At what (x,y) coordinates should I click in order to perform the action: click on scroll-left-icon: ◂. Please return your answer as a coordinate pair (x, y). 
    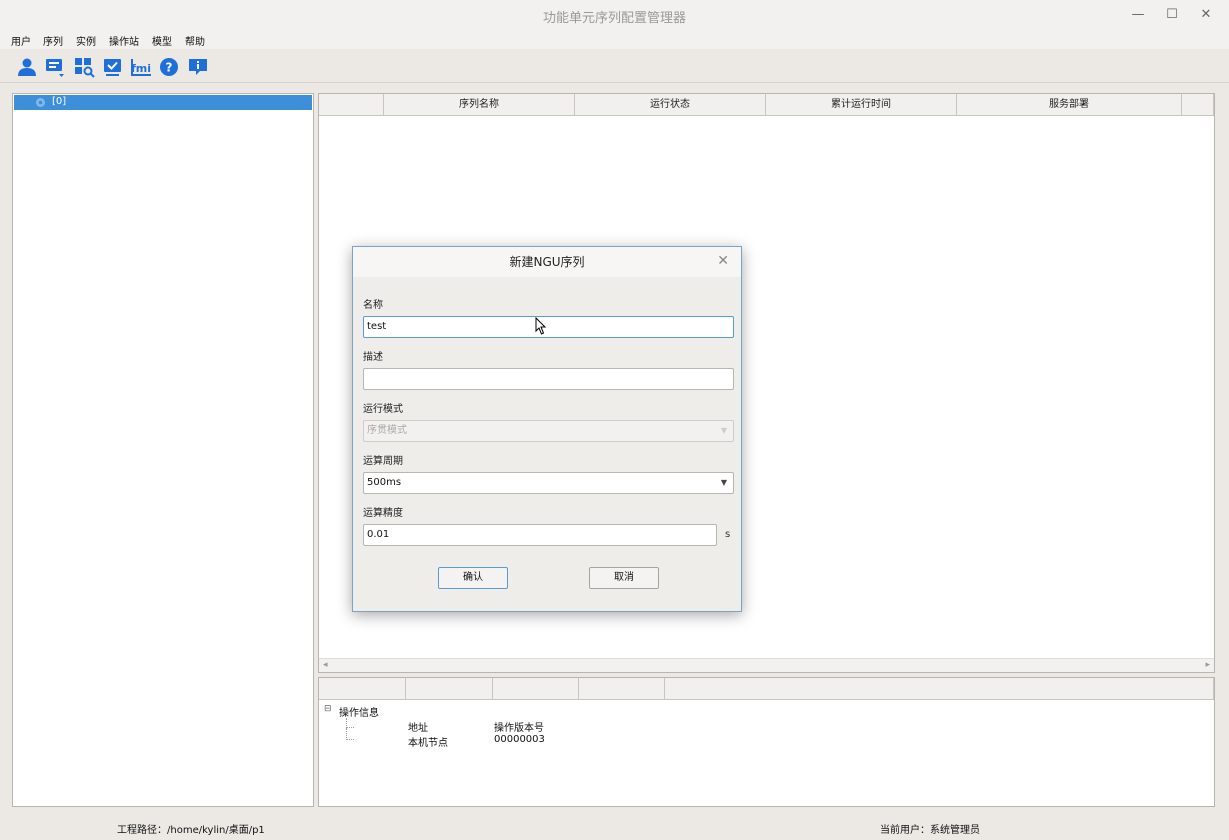
    Looking at the image, I should click on (325, 665).